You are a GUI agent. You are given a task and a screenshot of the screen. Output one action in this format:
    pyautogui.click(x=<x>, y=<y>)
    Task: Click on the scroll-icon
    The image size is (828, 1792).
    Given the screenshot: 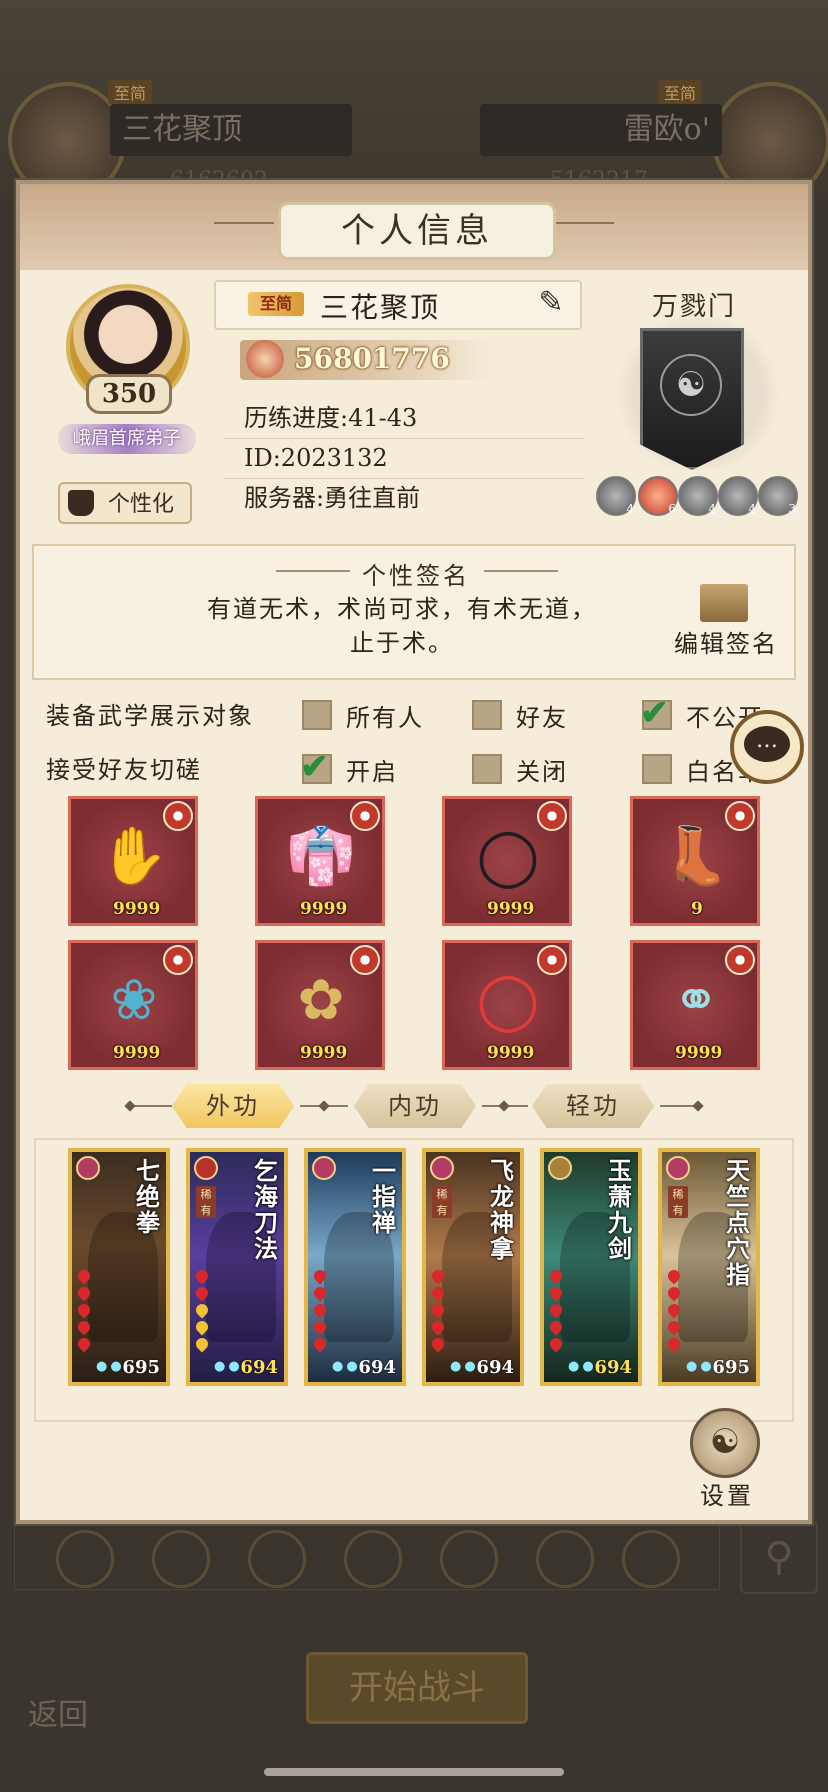 What is the action you would take?
    pyautogui.click(x=724, y=603)
    